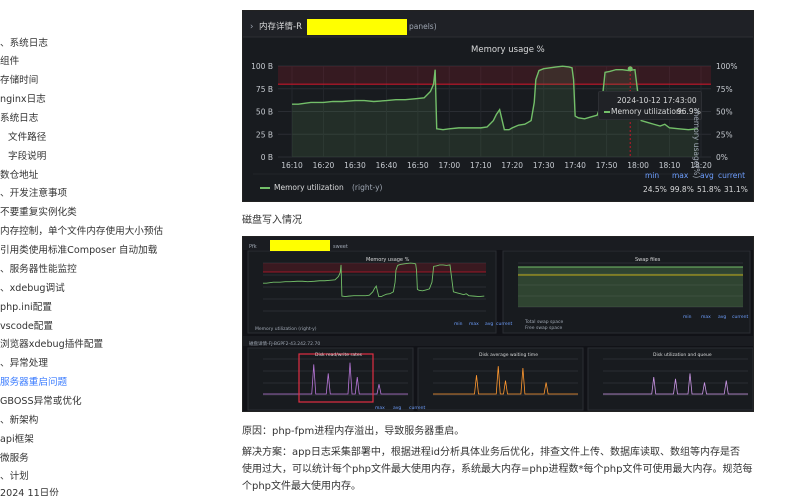  I want to click on chart-title: Memory usage %, so click(508, 50).